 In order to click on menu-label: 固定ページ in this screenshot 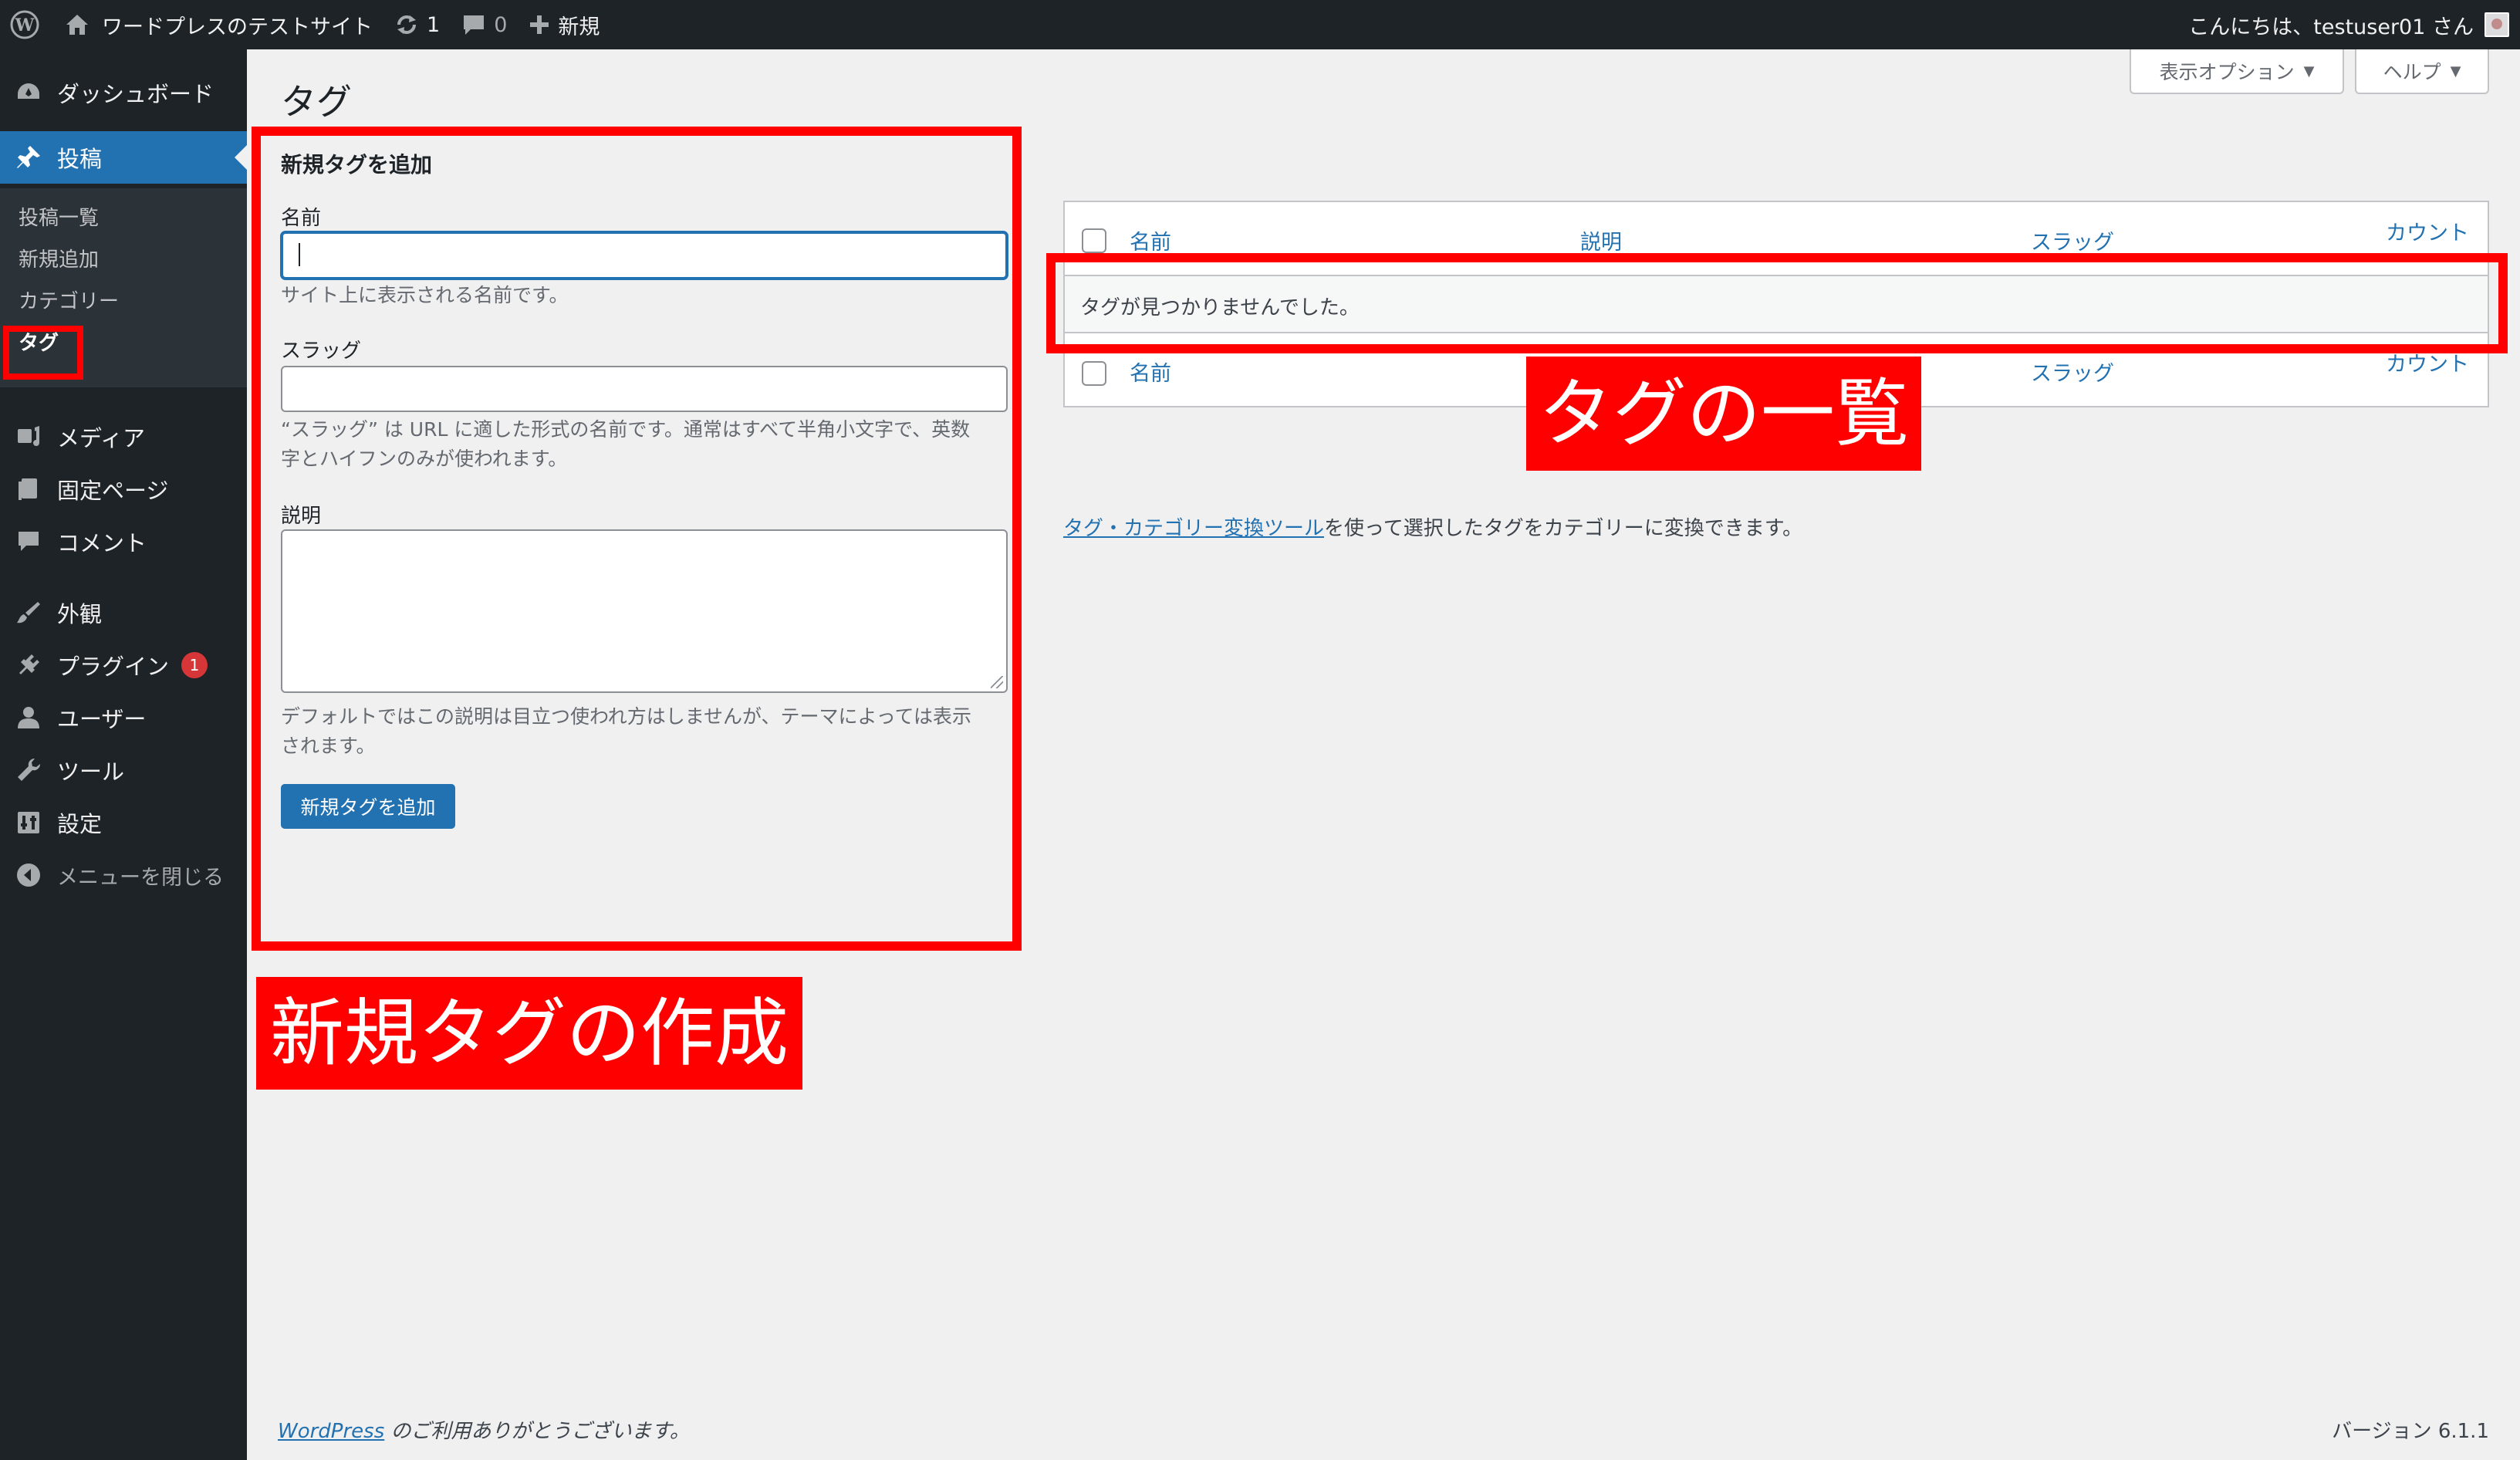, I will do `click(113, 491)`.